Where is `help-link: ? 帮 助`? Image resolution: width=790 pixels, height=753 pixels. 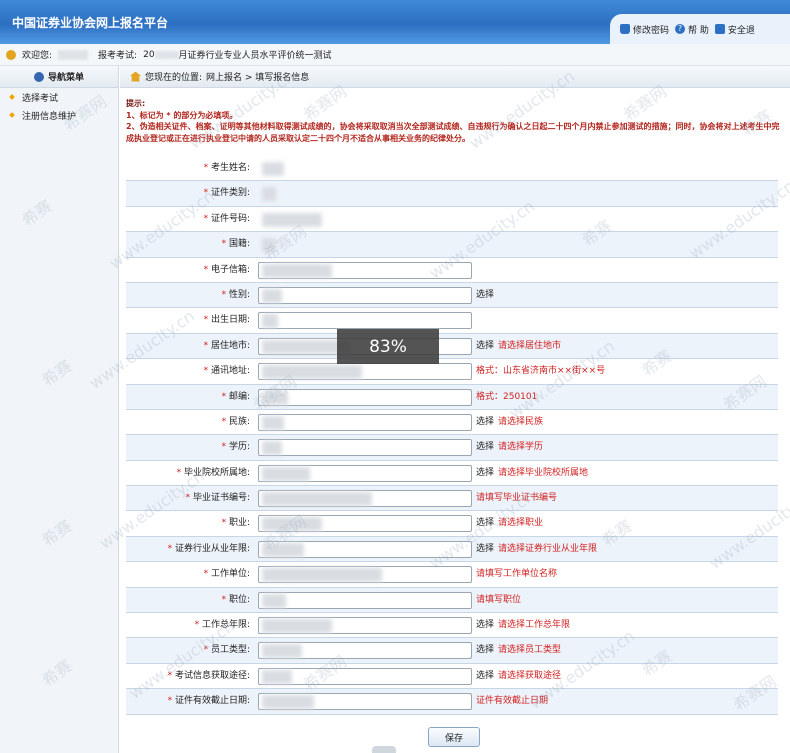 help-link: ? 帮 助 is located at coordinates (692, 29).